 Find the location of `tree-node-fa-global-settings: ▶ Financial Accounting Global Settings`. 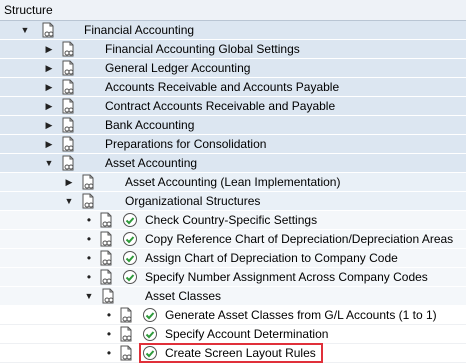

tree-node-fa-global-settings: ▶ Financial Accounting Global Settings is located at coordinates (233, 49).